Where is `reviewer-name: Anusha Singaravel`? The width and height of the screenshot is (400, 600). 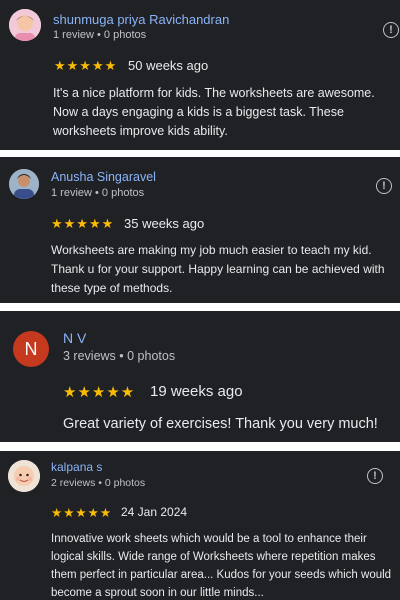
reviewer-name: Anusha Singaravel is located at coordinates (103, 177).